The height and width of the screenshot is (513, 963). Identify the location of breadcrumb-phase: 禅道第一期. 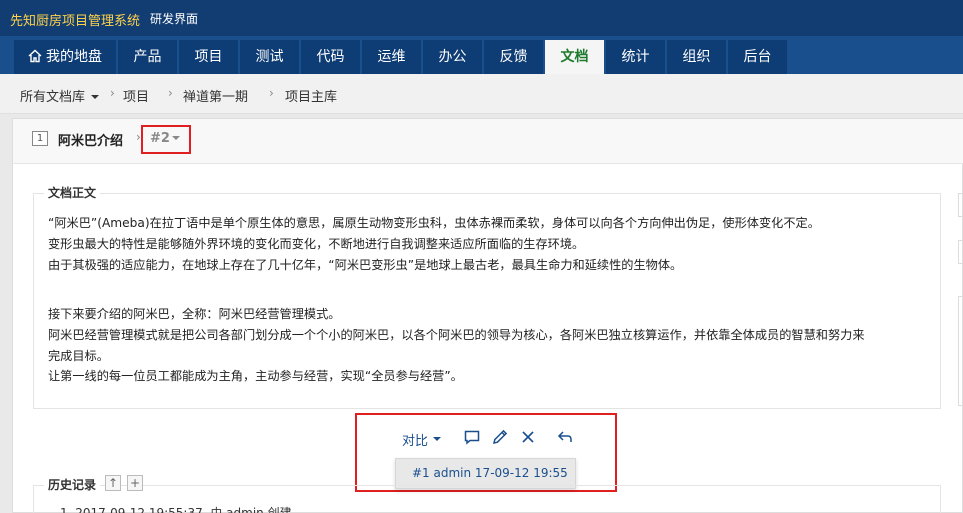
(215, 95).